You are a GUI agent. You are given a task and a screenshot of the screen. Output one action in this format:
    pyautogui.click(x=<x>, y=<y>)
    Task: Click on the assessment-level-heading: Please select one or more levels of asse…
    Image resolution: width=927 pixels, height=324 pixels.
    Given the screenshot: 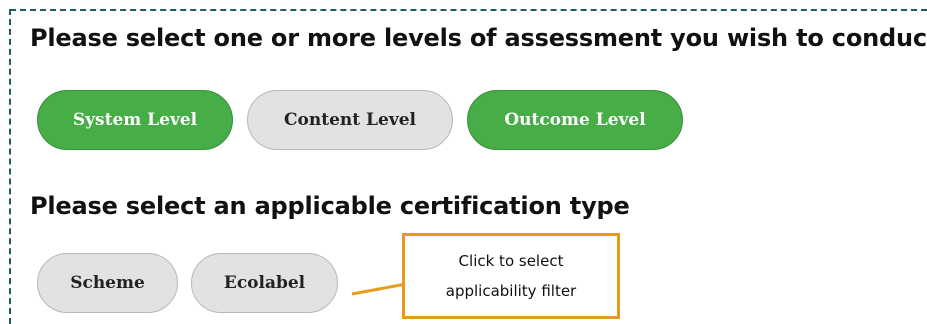 What is the action you would take?
    pyautogui.click(x=478, y=38)
    